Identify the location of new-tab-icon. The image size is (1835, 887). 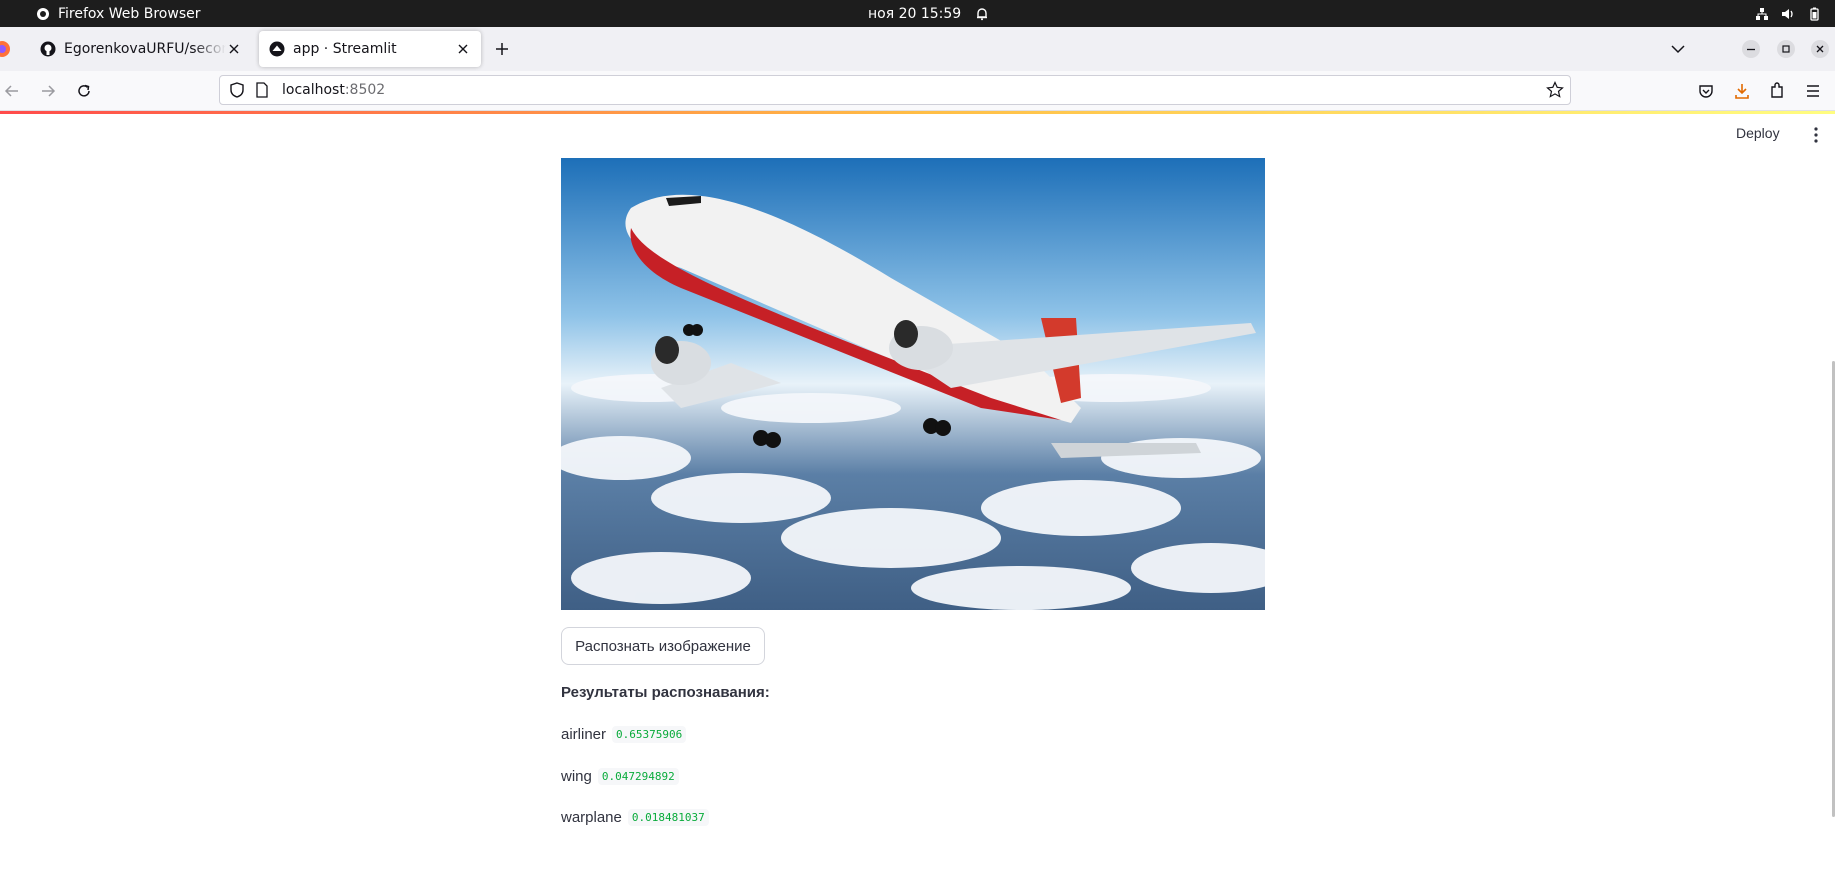
(502, 49).